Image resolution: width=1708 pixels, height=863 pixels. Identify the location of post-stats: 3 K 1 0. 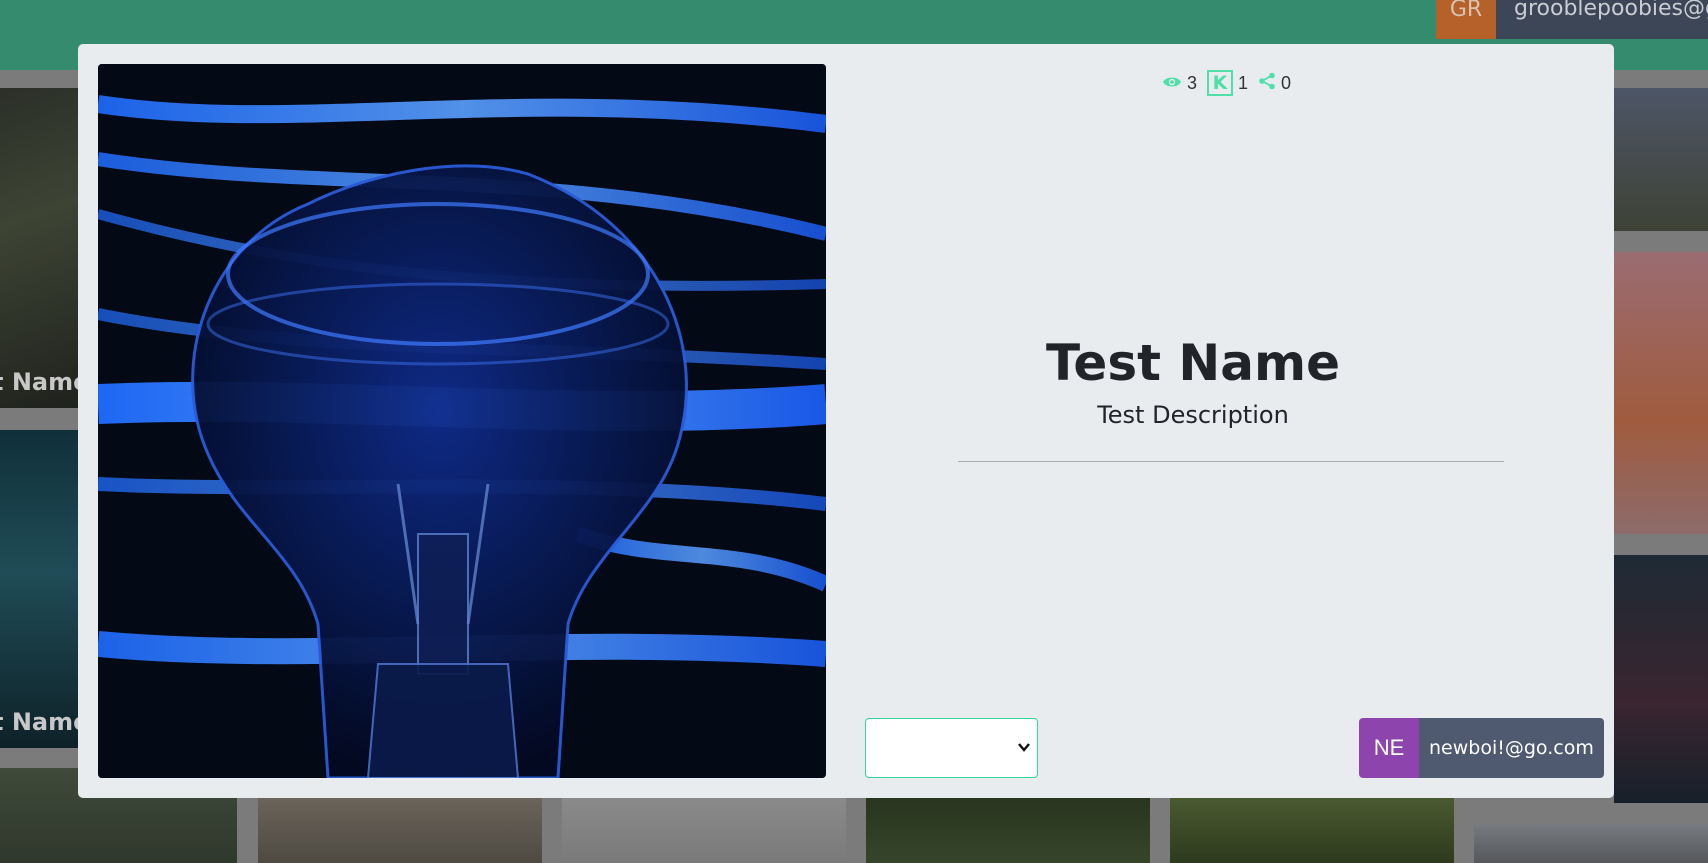
(1231, 83).